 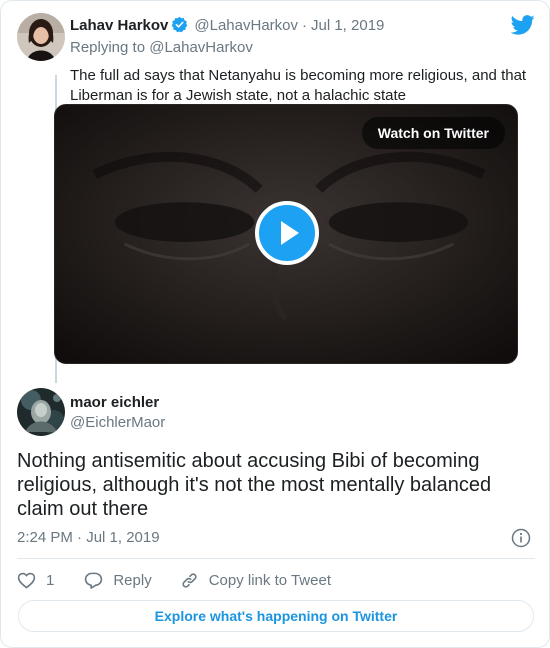 I want to click on divider, so click(x=276, y=558).